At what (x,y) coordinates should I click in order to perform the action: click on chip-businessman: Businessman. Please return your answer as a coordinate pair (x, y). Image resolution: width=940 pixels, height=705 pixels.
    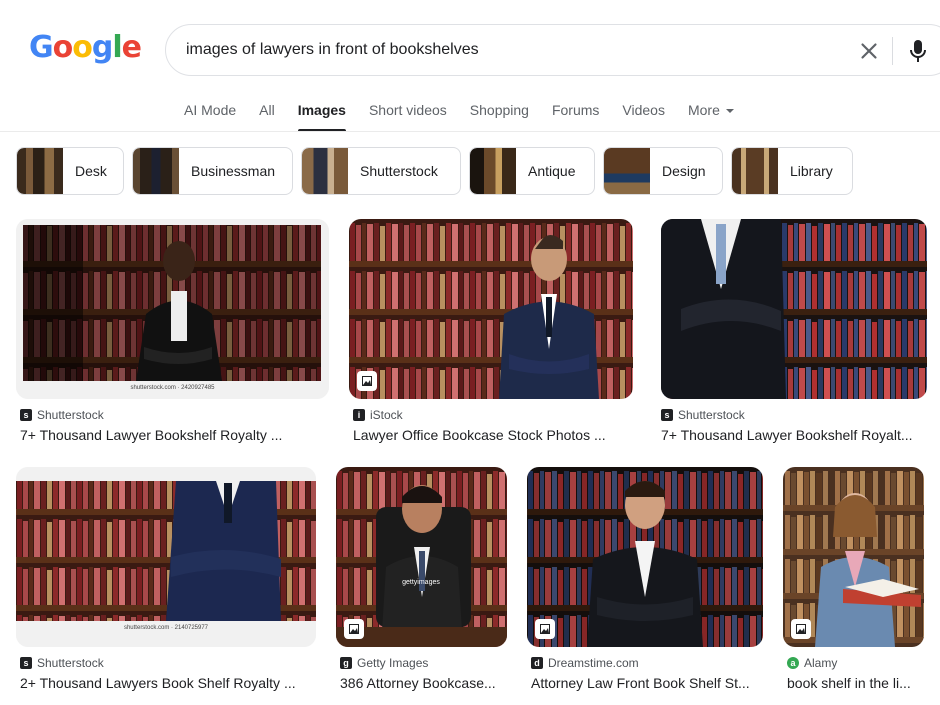
    Looking at the image, I should click on (212, 171).